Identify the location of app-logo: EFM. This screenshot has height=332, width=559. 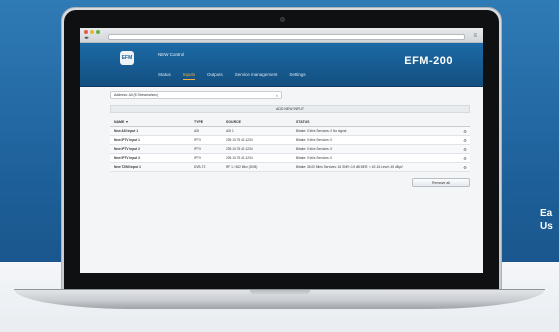
(127, 58).